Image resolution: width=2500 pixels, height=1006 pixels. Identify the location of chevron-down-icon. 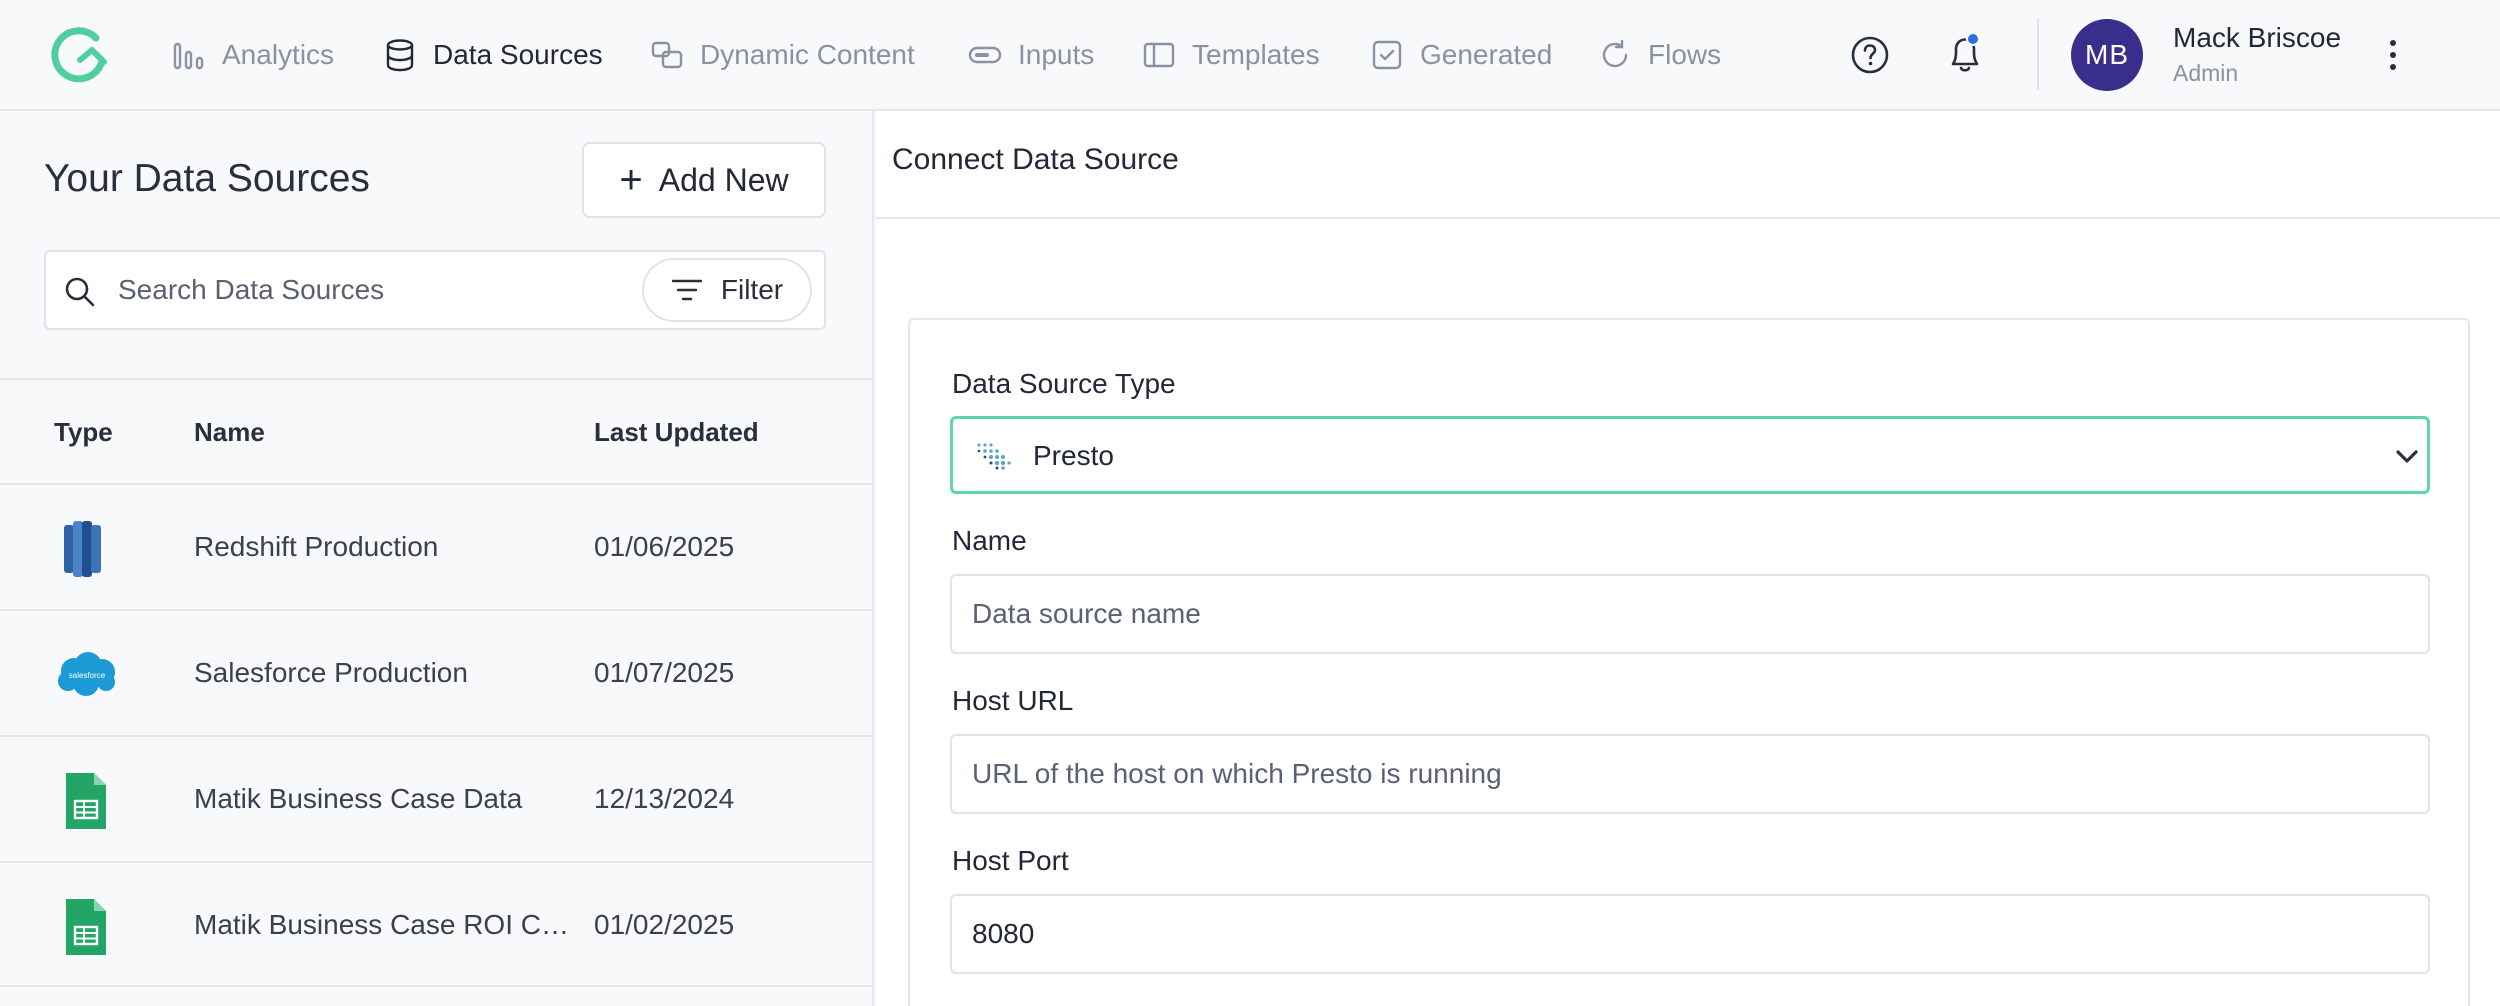
(2407, 456).